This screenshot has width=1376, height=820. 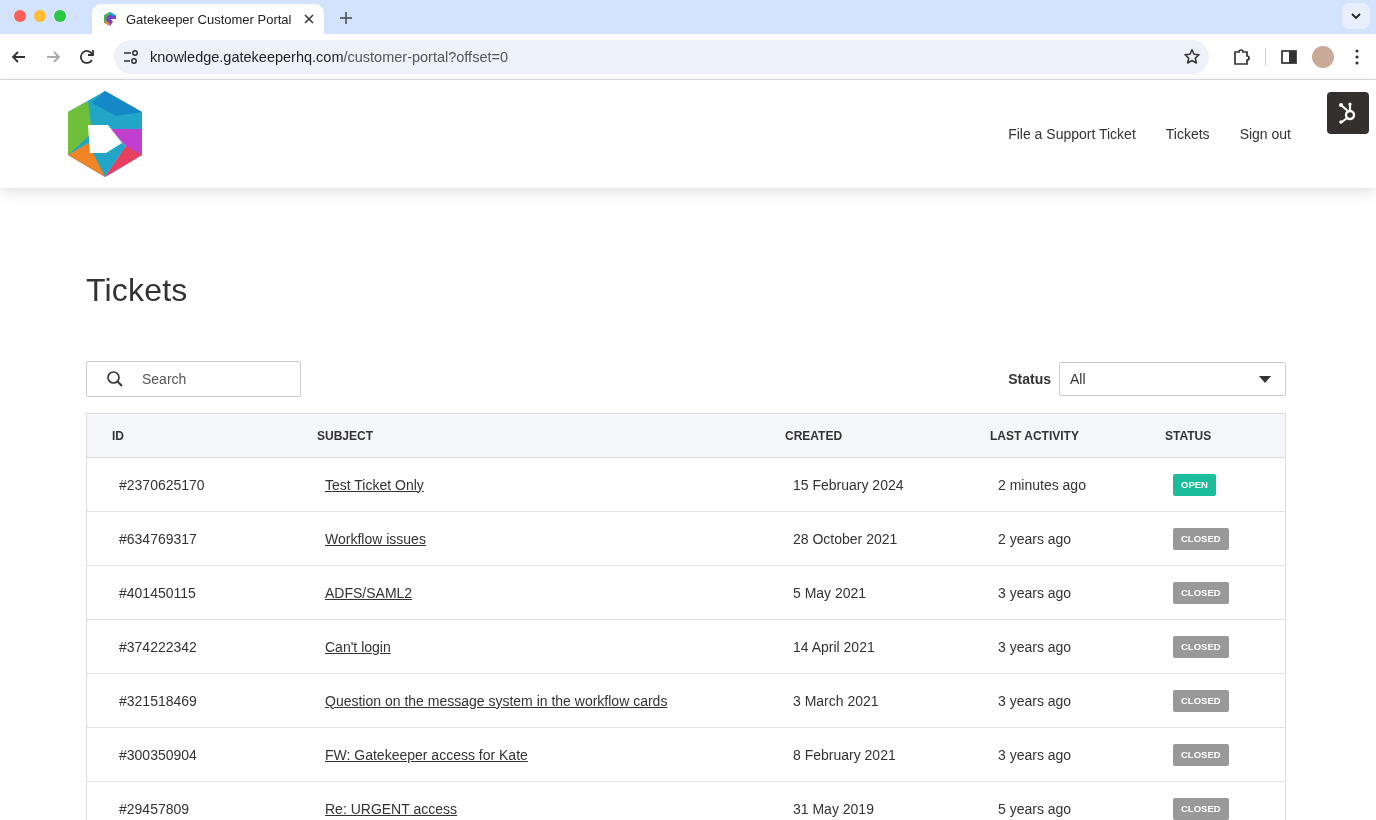 What do you see at coordinates (887, 754) in the screenshot?
I see `created-date-cell: 8 February 2021` at bounding box center [887, 754].